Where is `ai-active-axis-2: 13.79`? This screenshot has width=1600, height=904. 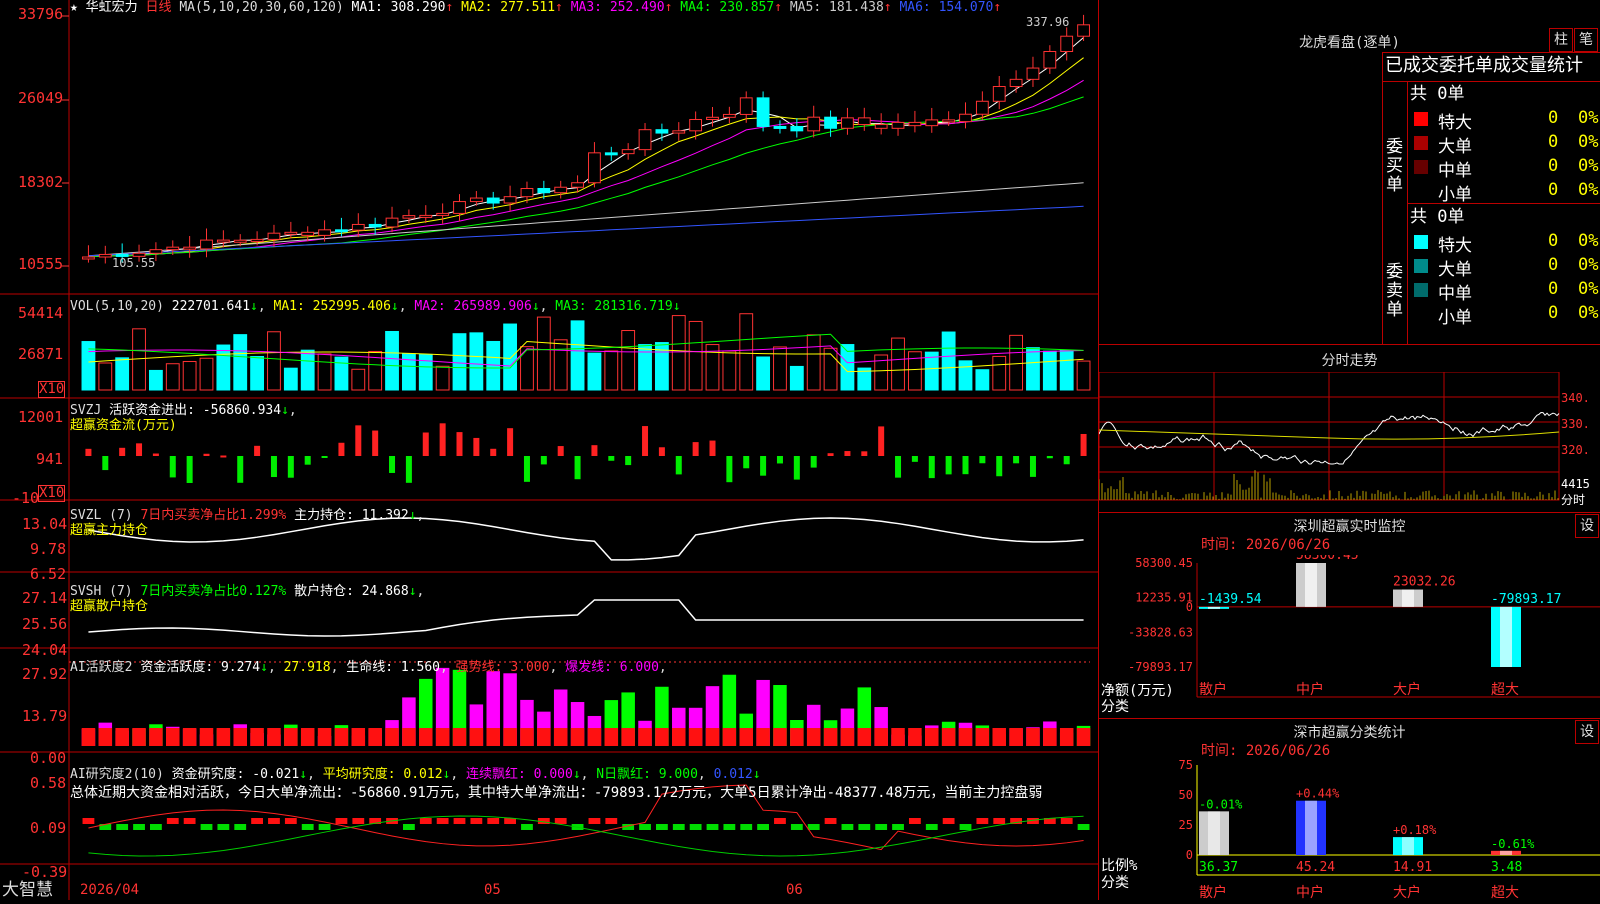 ai-active-axis-2: 13.79 is located at coordinates (45, 716).